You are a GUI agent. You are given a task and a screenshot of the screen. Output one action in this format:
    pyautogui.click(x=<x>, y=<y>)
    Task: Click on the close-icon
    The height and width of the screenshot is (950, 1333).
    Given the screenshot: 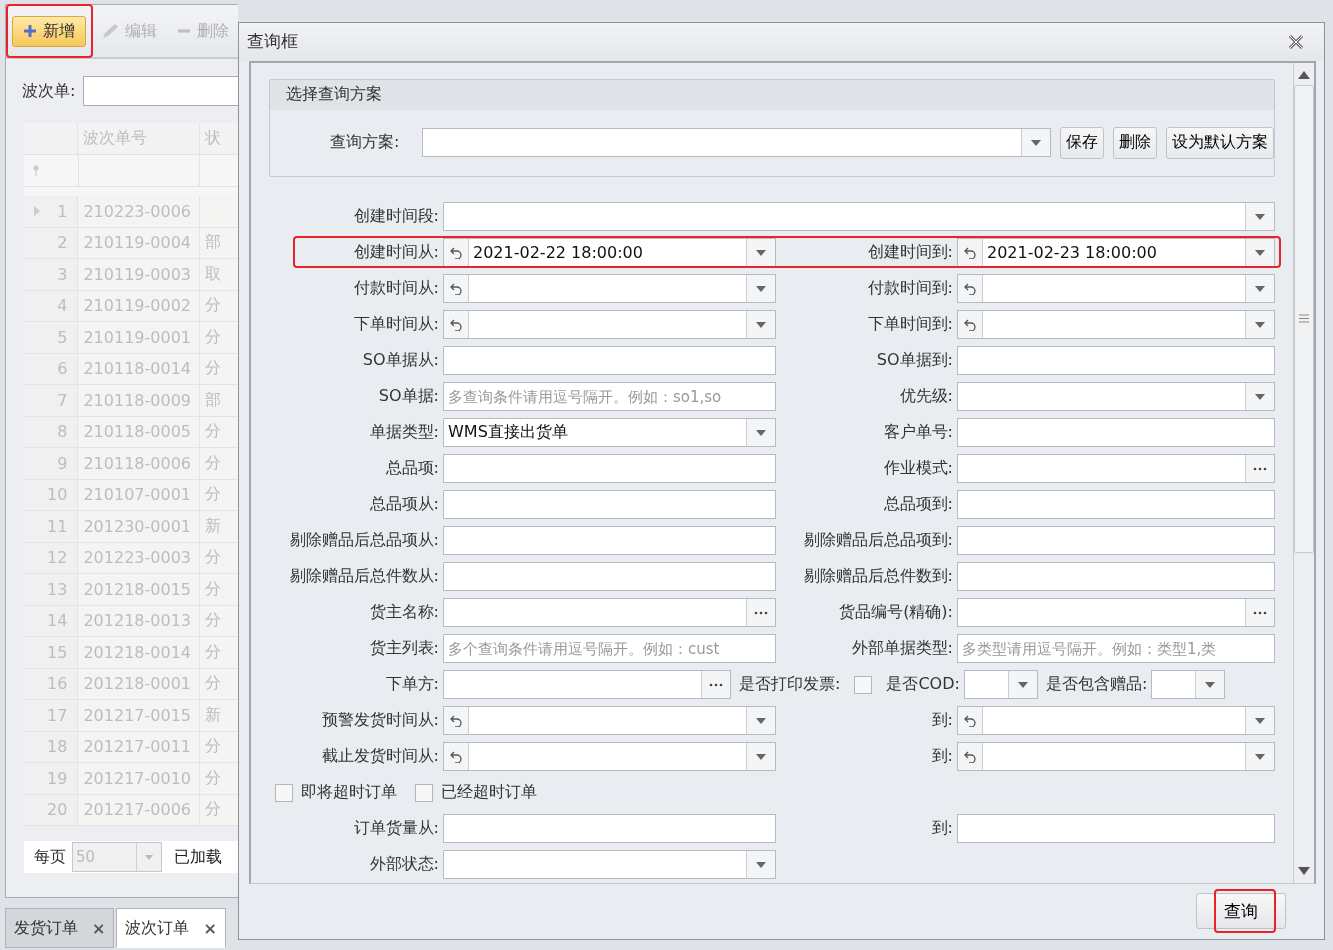 What is the action you would take?
    pyautogui.click(x=1296, y=41)
    